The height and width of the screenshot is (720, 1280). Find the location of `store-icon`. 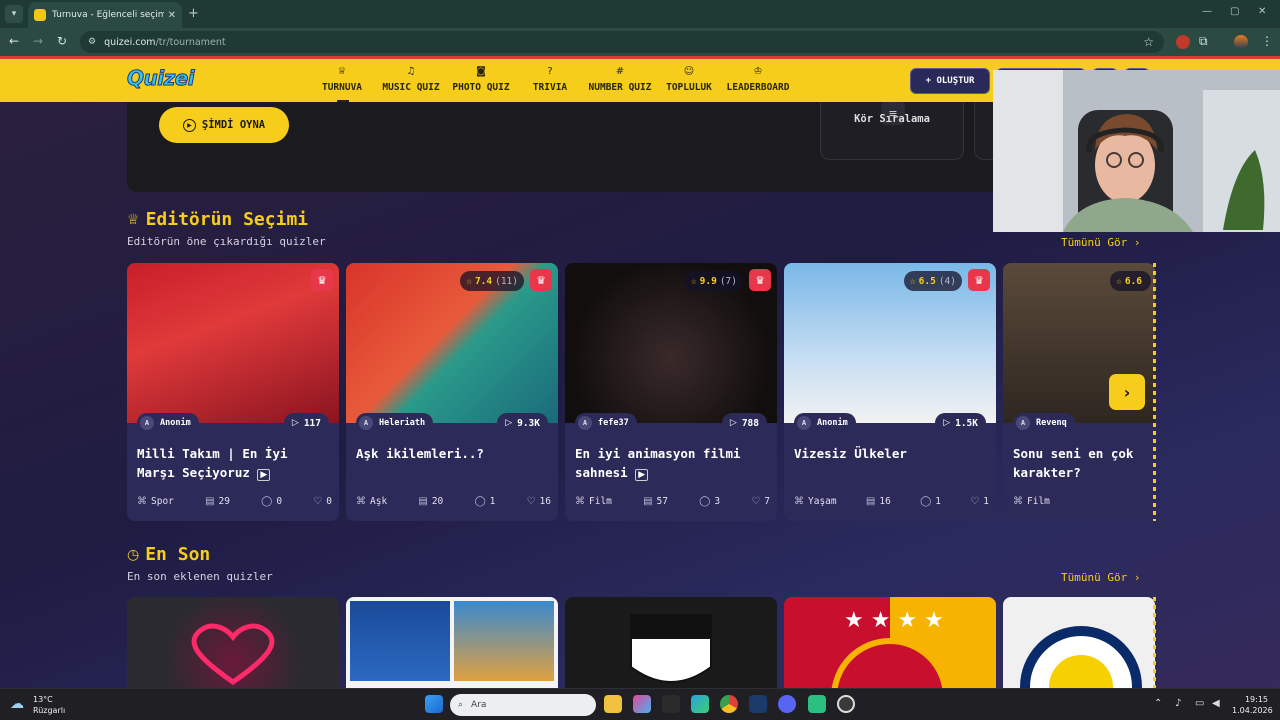

store-icon is located at coordinates (671, 704).